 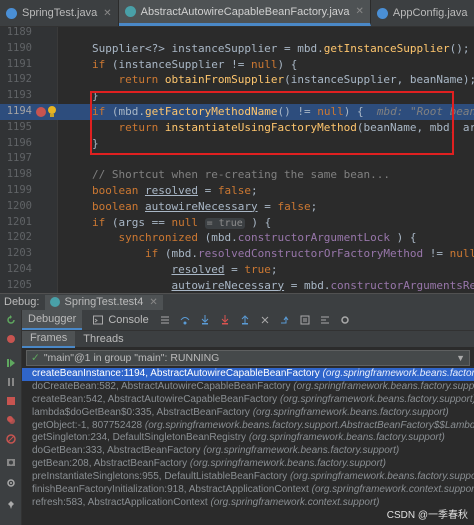 What do you see at coordinates (19, 158) in the screenshot?
I see `line-number: 1197` at bounding box center [19, 158].